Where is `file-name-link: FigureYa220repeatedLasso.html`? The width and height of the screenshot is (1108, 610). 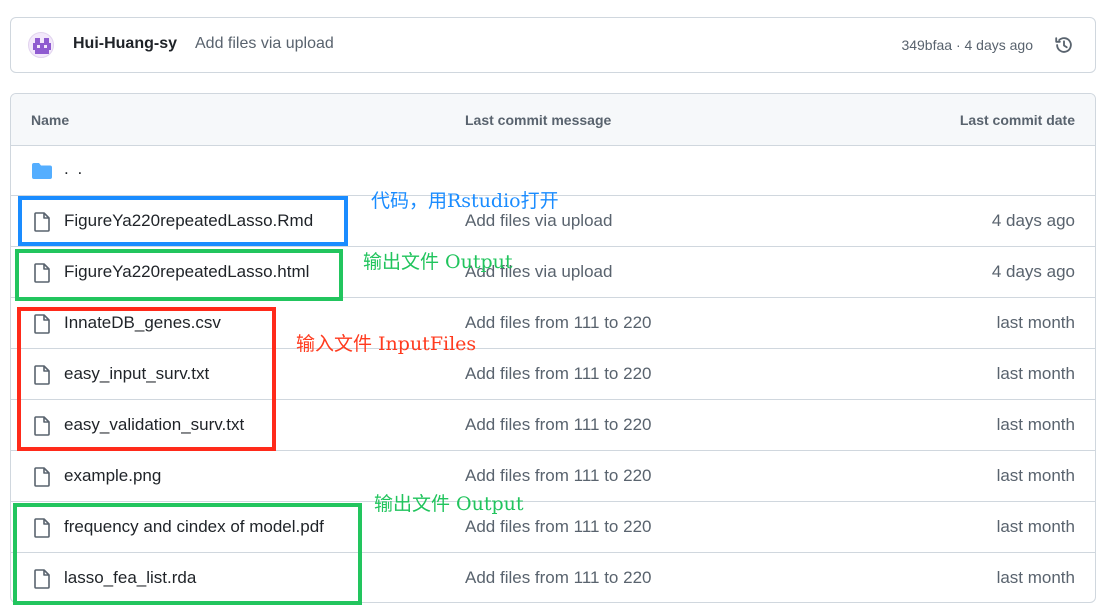 file-name-link: FigureYa220repeatedLasso.html is located at coordinates (186, 272).